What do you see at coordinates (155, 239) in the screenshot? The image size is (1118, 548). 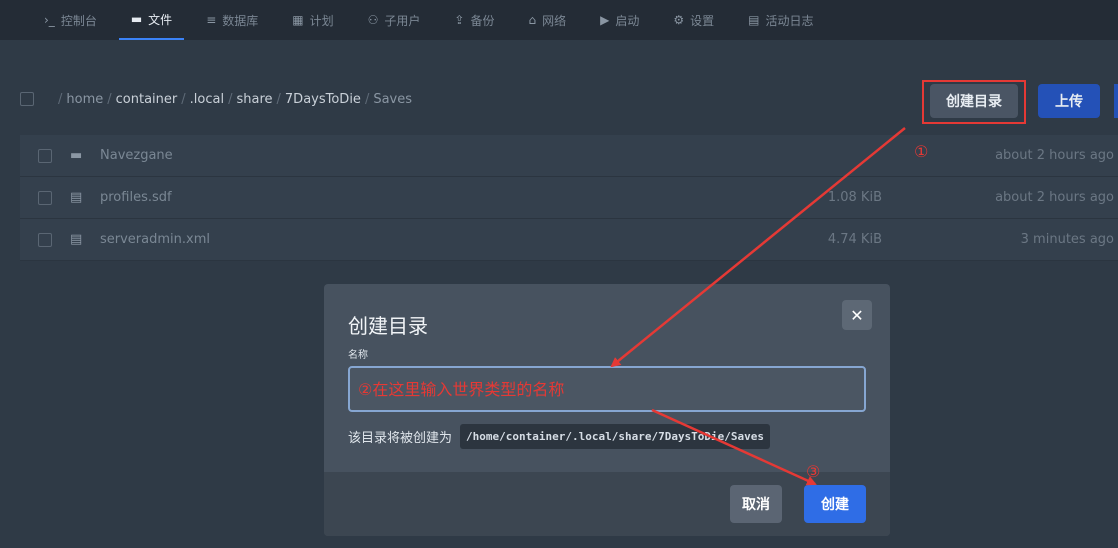 I see `file-name: serveradmin.xml` at bounding box center [155, 239].